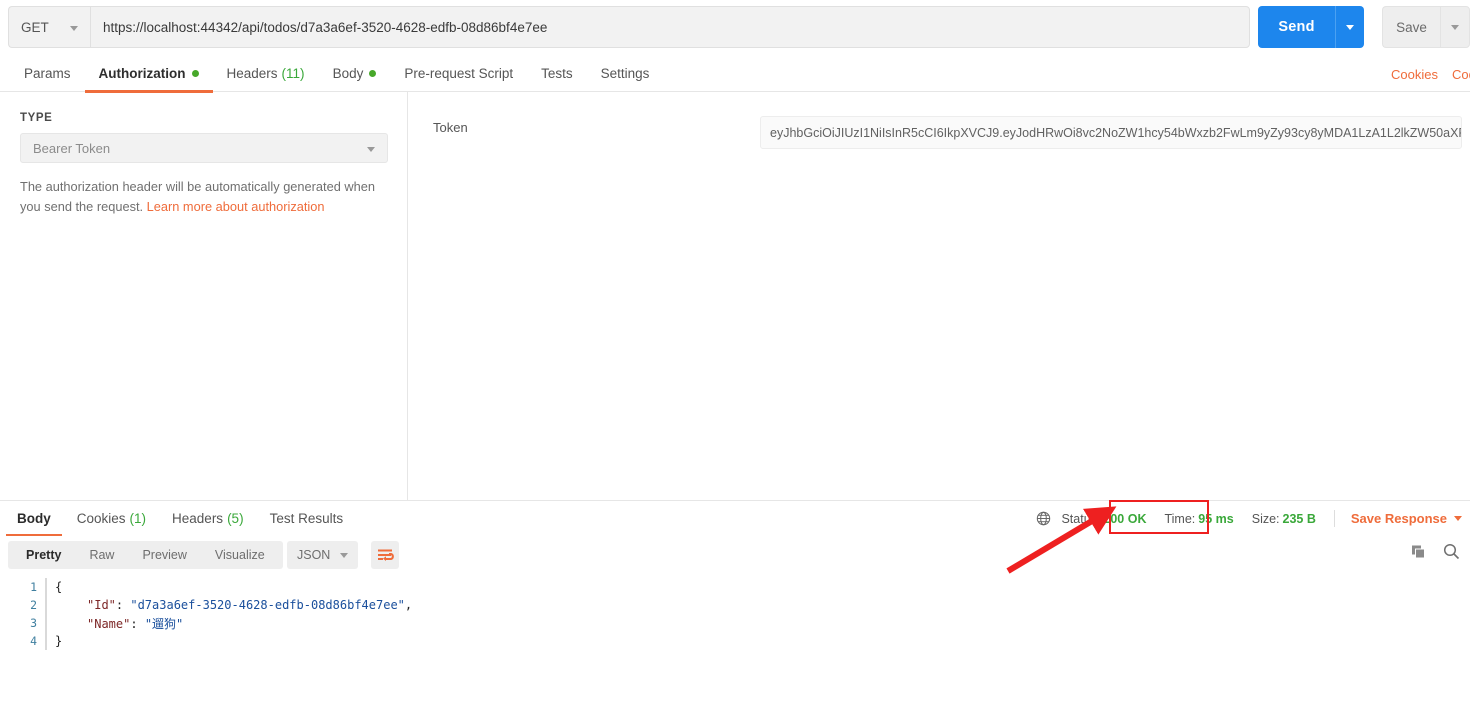 Image resolution: width=1470 pixels, height=714 pixels. I want to click on send-options-button, so click(1349, 27).